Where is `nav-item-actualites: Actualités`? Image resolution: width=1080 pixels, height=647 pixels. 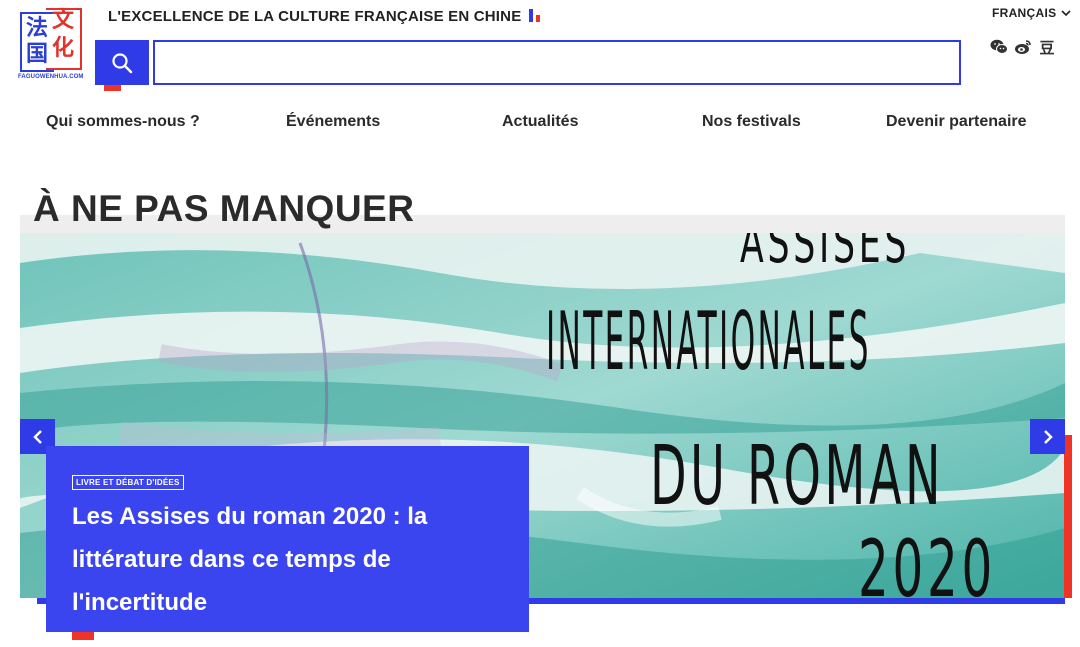 nav-item-actualites: Actualités is located at coordinates (540, 122).